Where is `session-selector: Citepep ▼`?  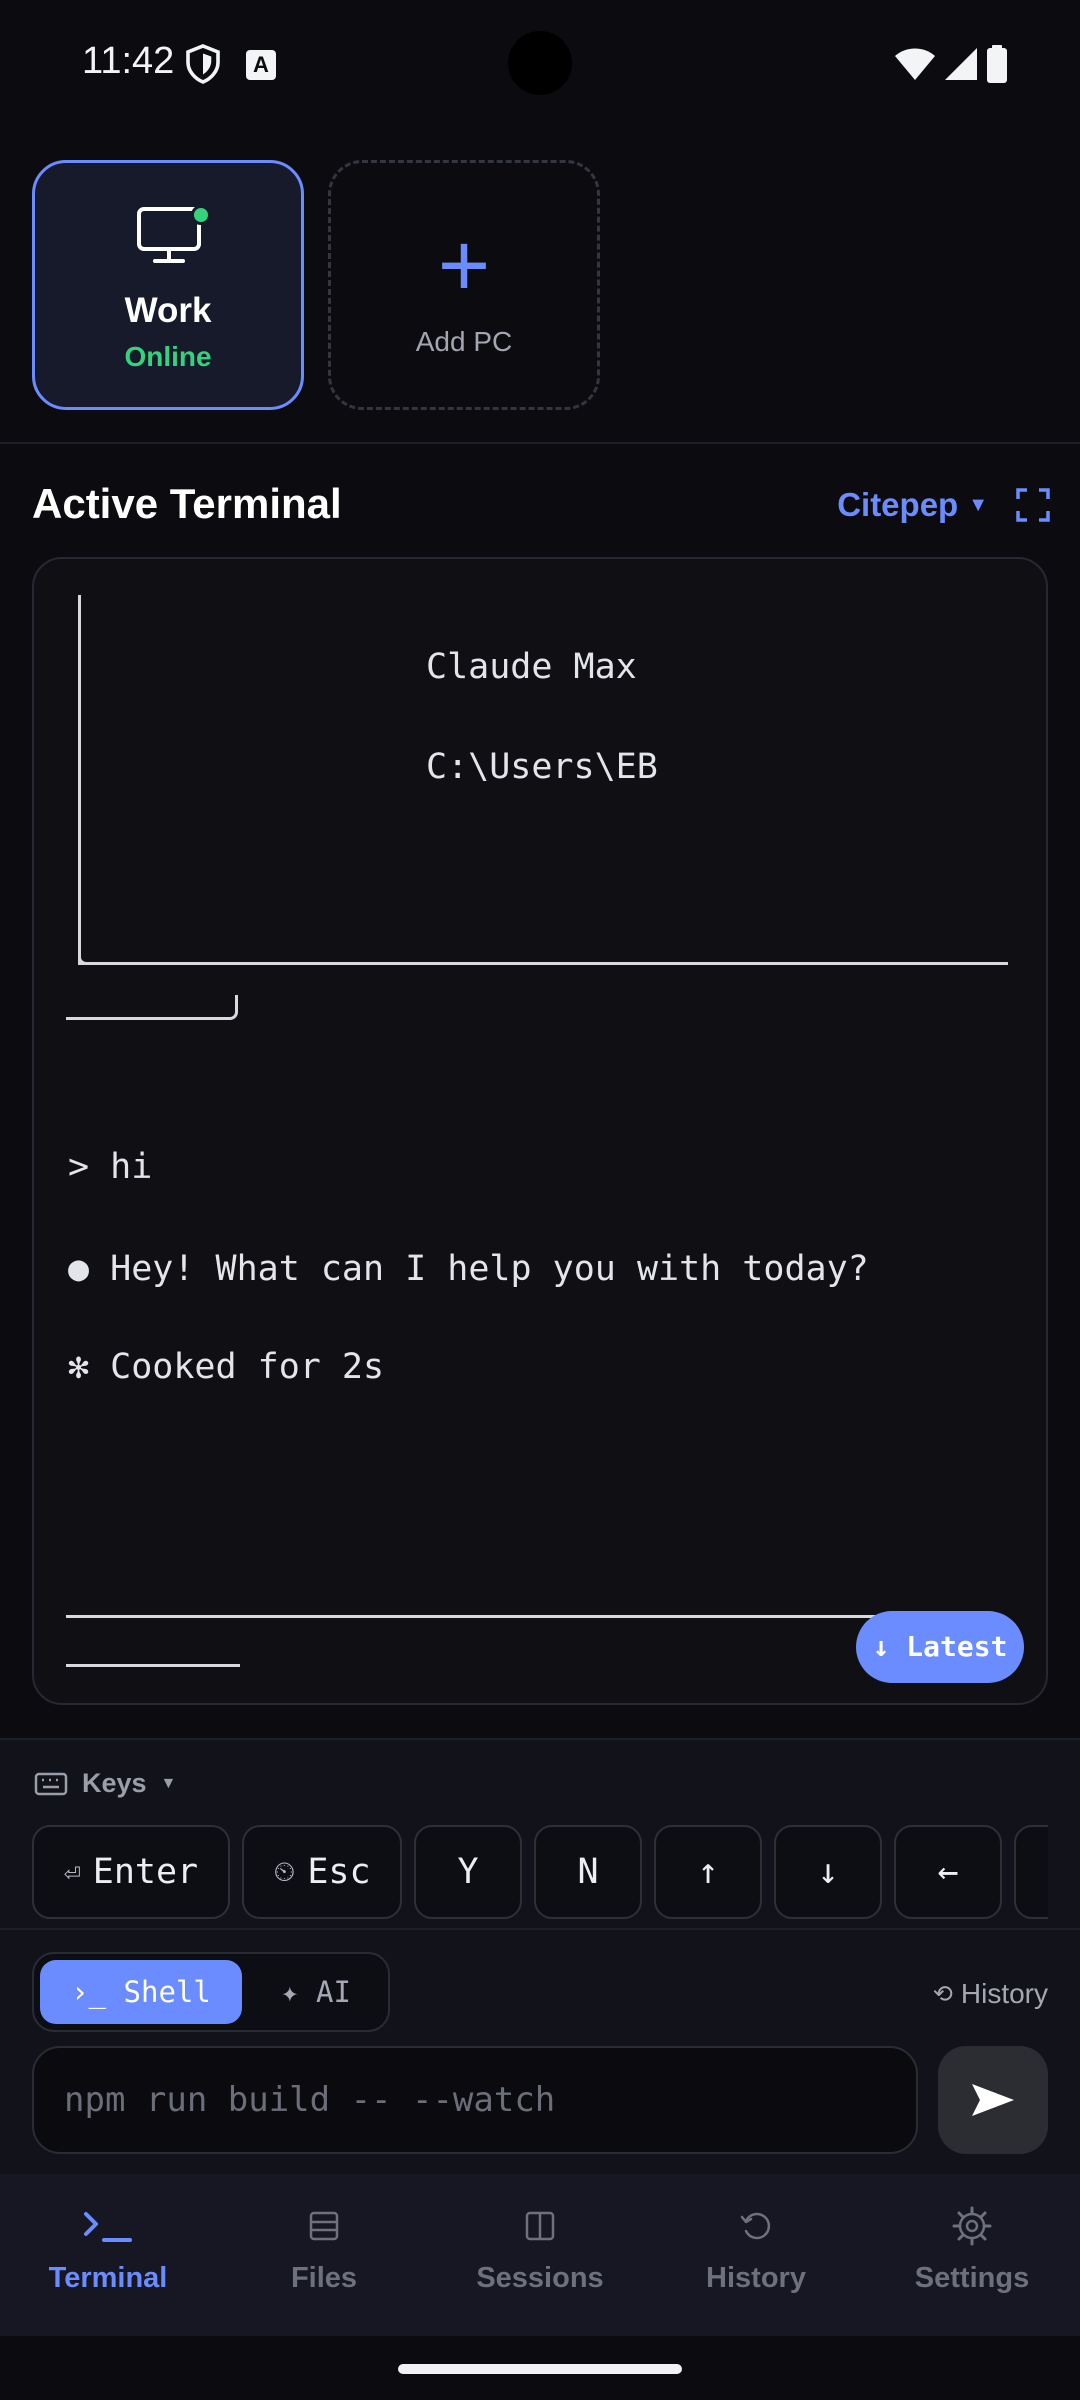
session-selector: Citepep ▼ is located at coordinates (912, 505).